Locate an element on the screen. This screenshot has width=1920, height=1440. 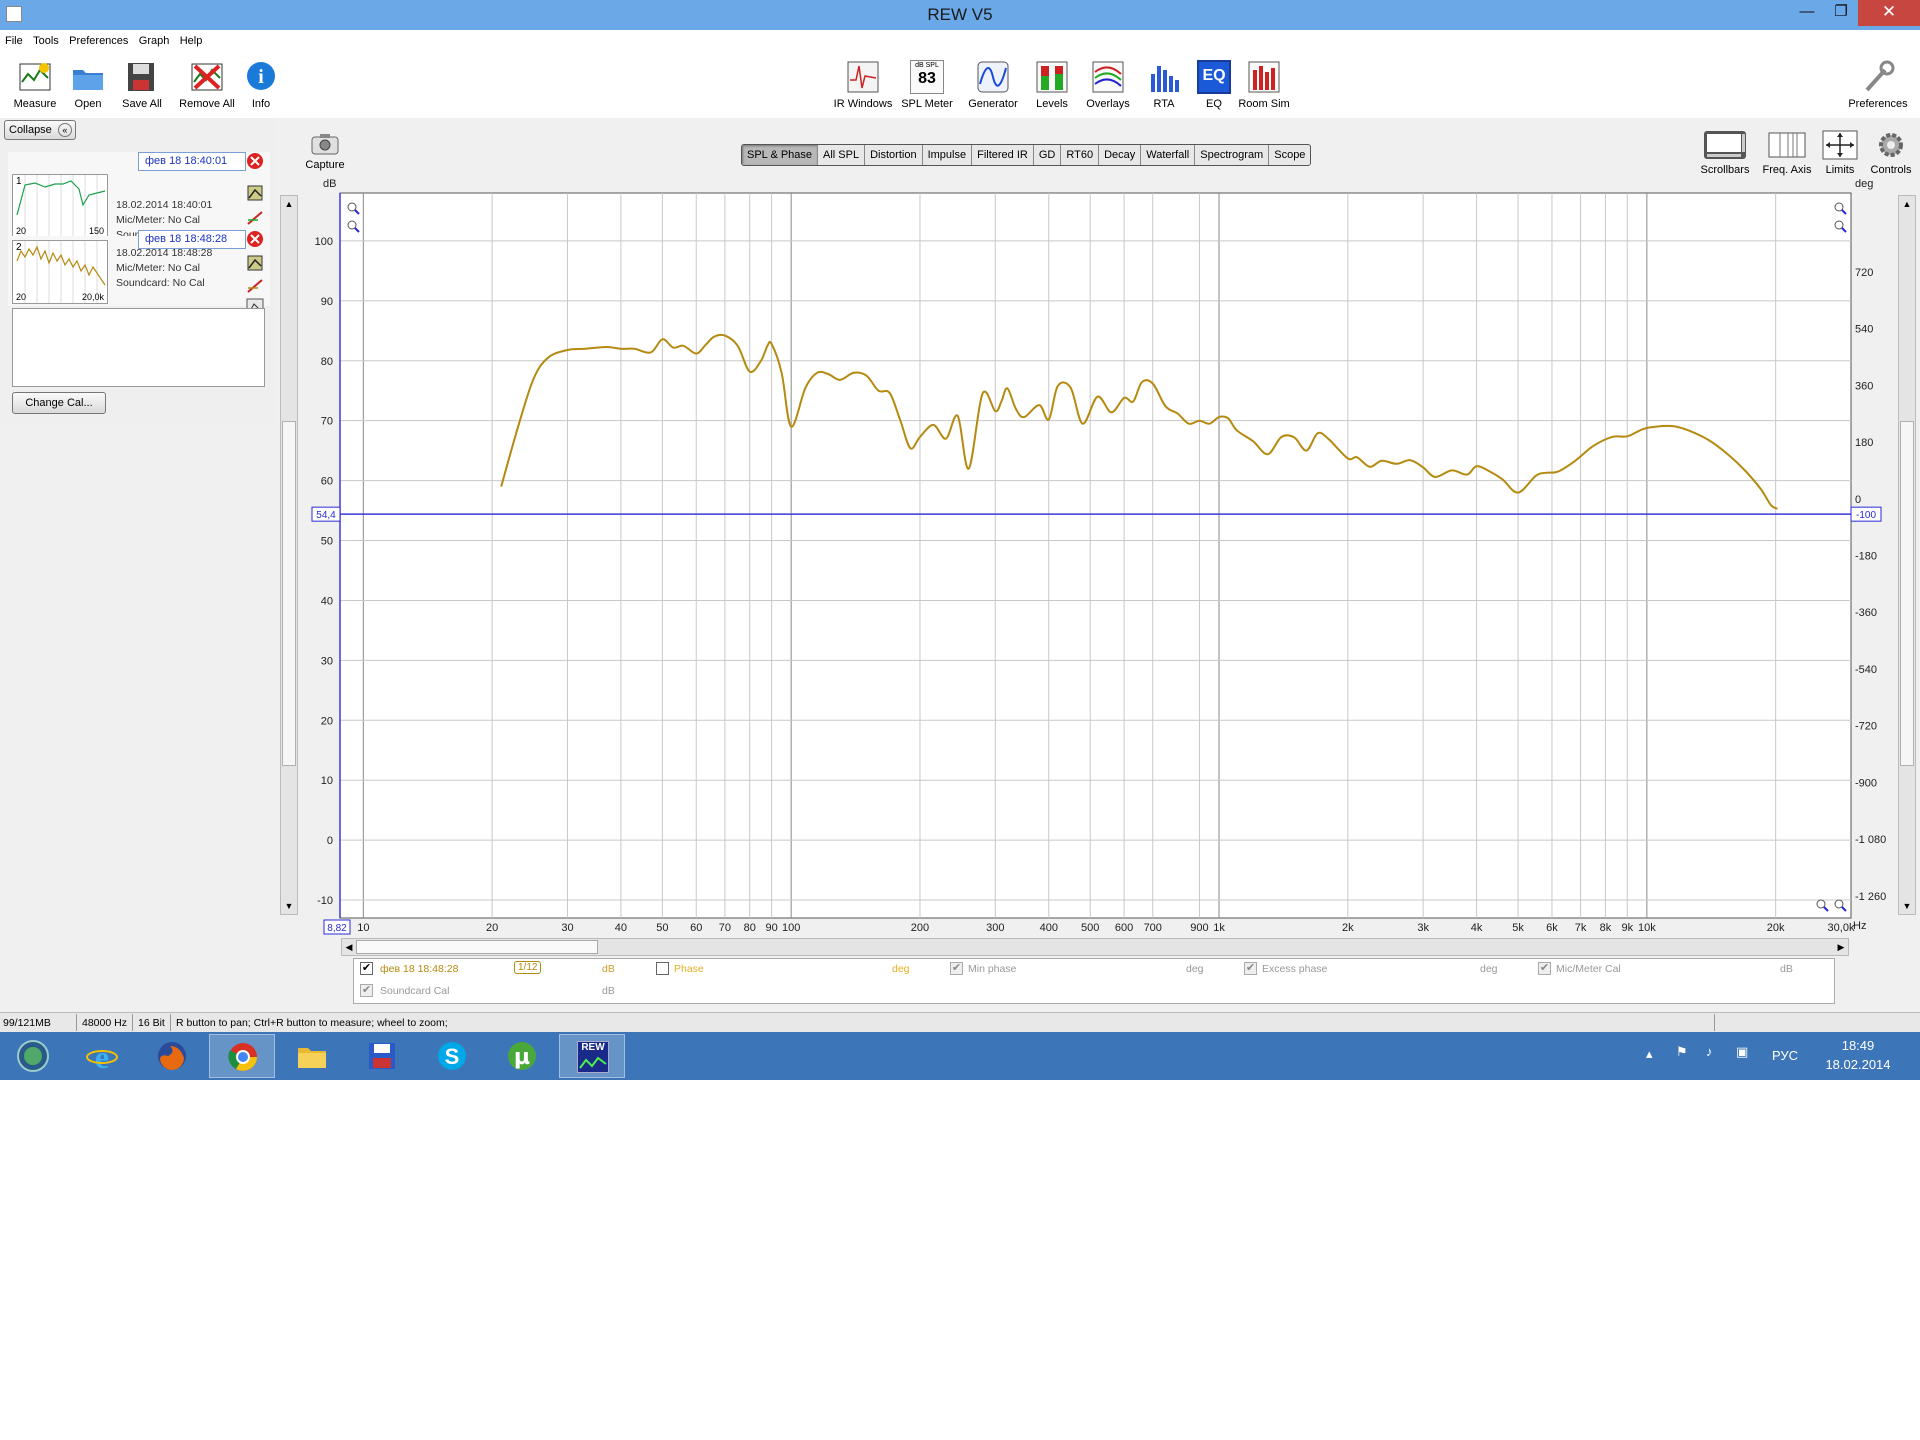
legend-row: ✔ Soundcard Cal dB is located at coordinates (1094, 992).